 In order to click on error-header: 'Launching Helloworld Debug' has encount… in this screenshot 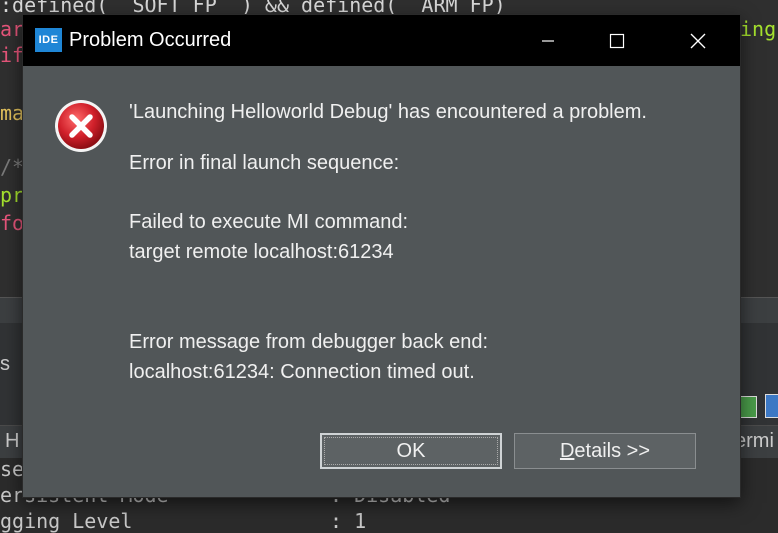, I will do `click(388, 112)`.